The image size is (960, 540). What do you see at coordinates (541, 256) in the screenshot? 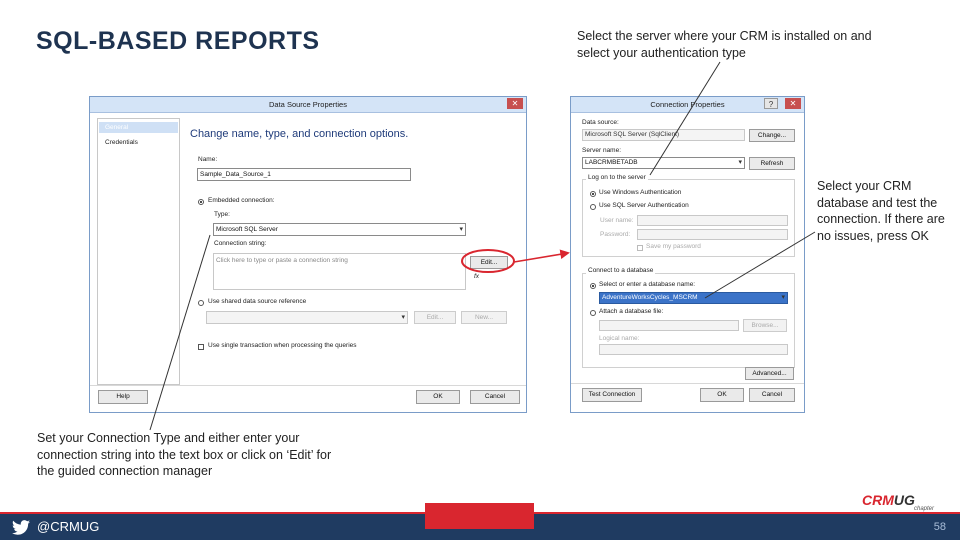
I see `arrow-to-dsp-edit` at bounding box center [541, 256].